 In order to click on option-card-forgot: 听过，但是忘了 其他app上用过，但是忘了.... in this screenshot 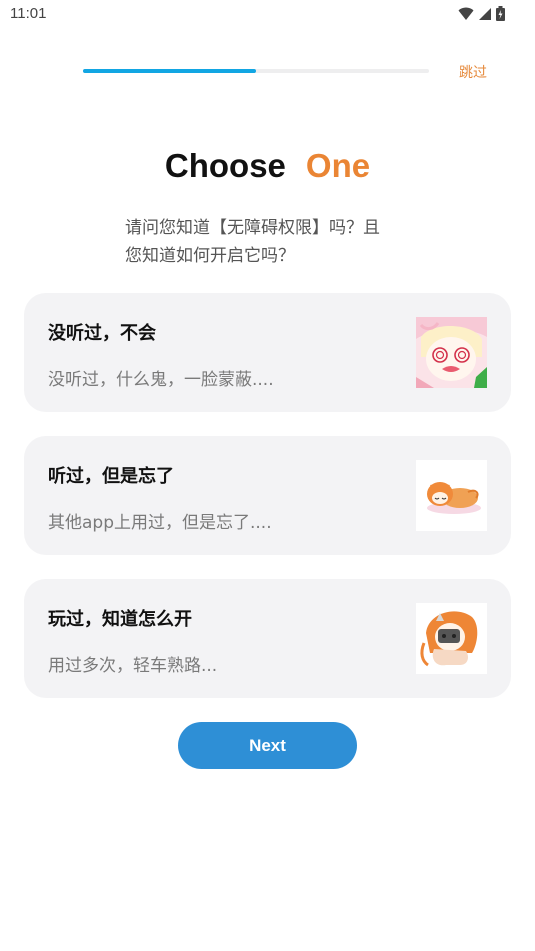, I will do `click(267, 495)`.